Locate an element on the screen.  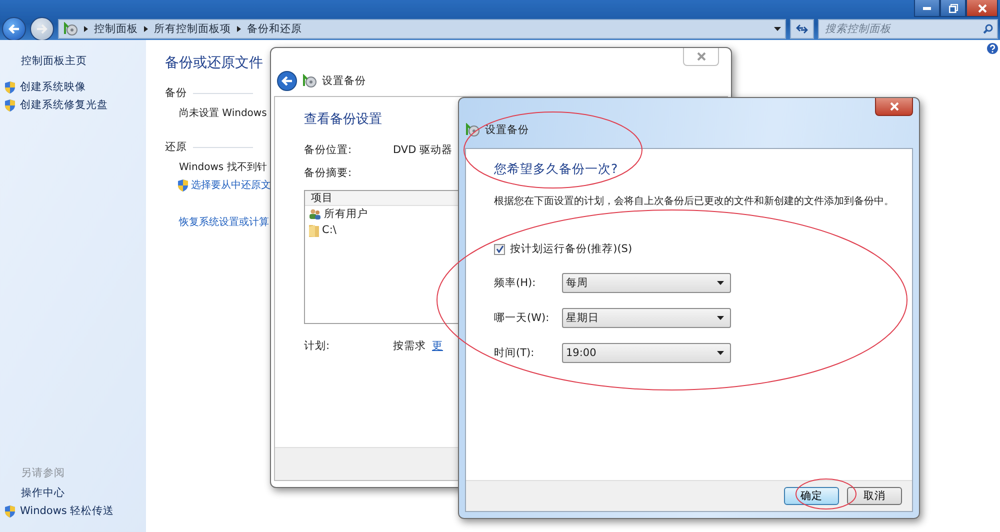
setting-label: 备份摘要: is located at coordinates (328, 173).